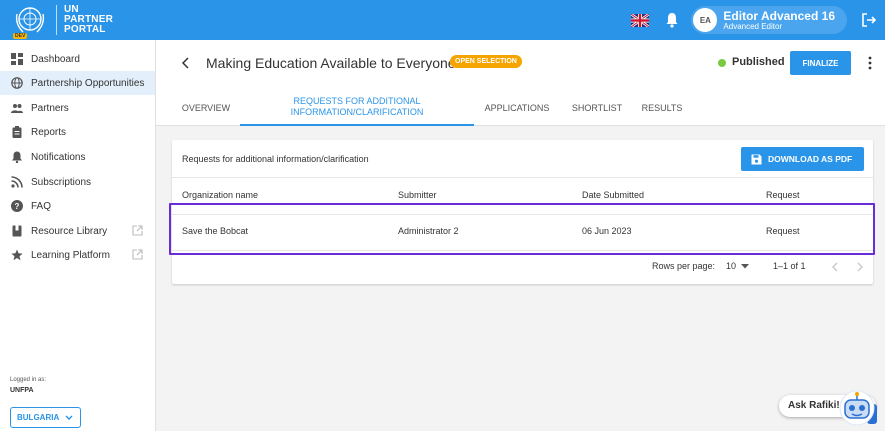 This screenshot has height=431, width=885. I want to click on sidebar-item-dashboard: Dashboard, so click(77, 59).